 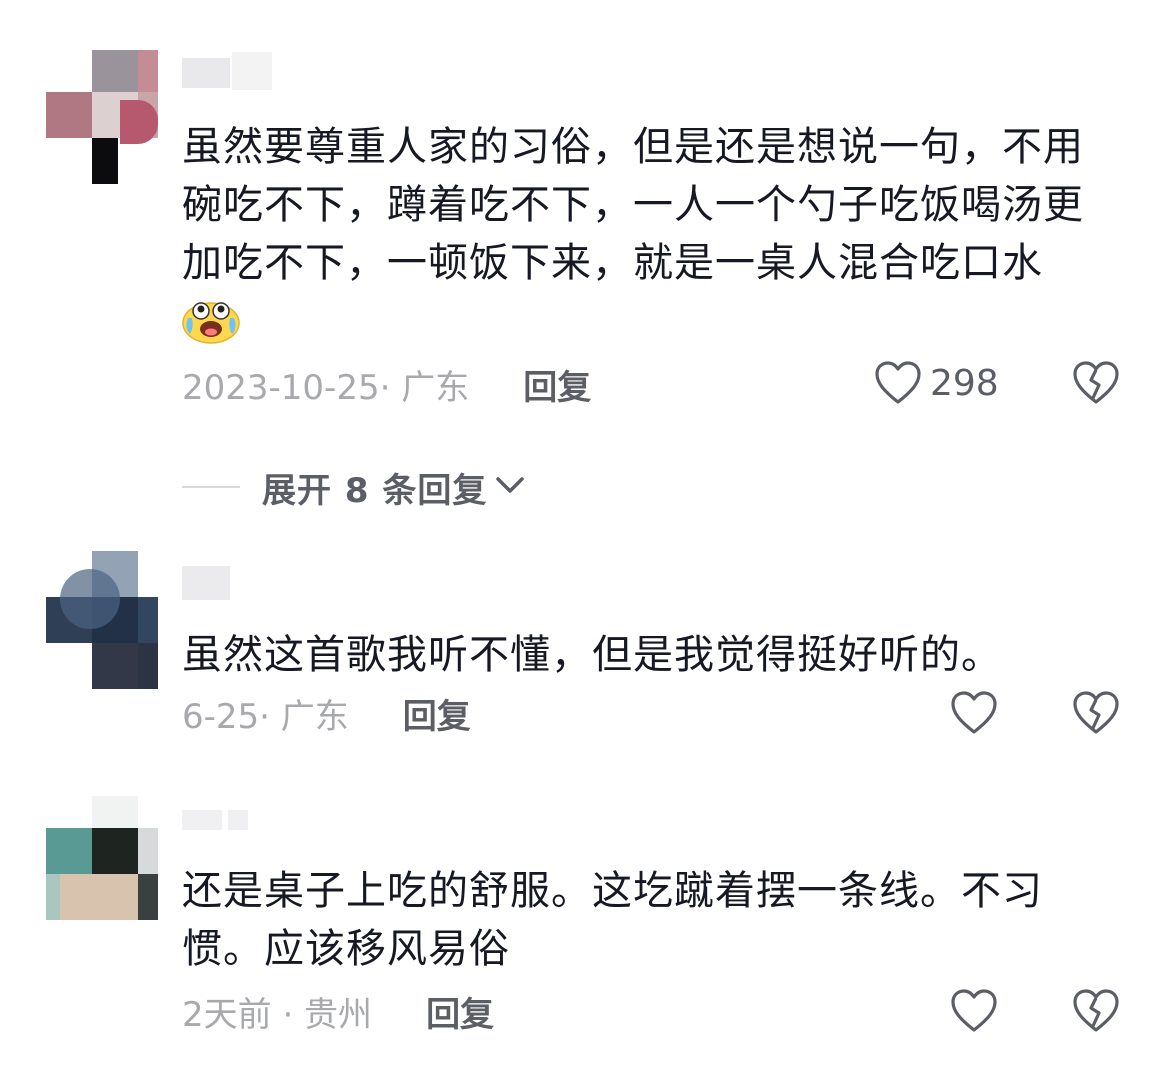 I want to click on expand-replies-button: 展开 8 条回复, so click(x=353, y=487).